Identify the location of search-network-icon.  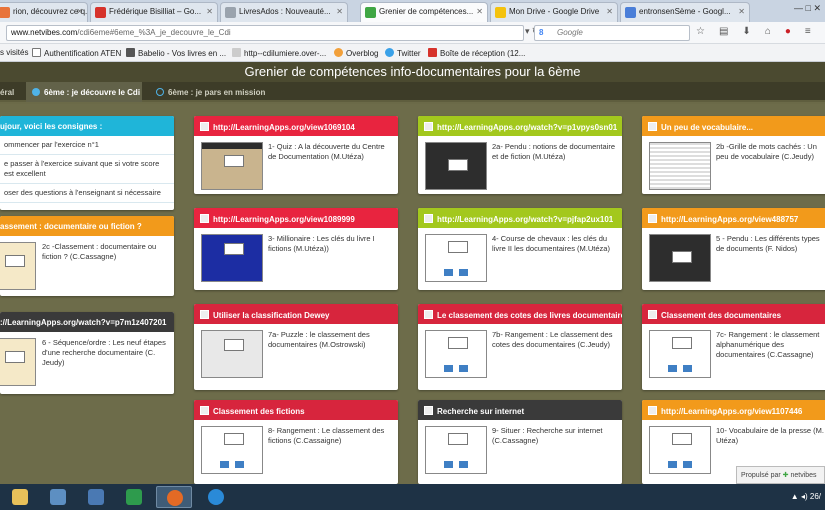
(58, 497).